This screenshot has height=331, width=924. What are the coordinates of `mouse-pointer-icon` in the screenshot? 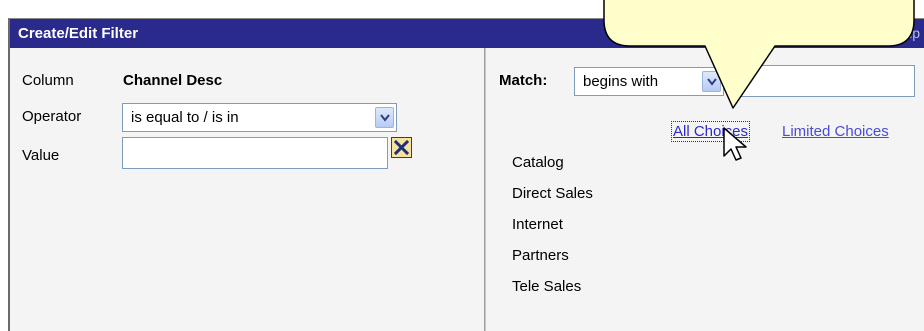 It's located at (735, 144).